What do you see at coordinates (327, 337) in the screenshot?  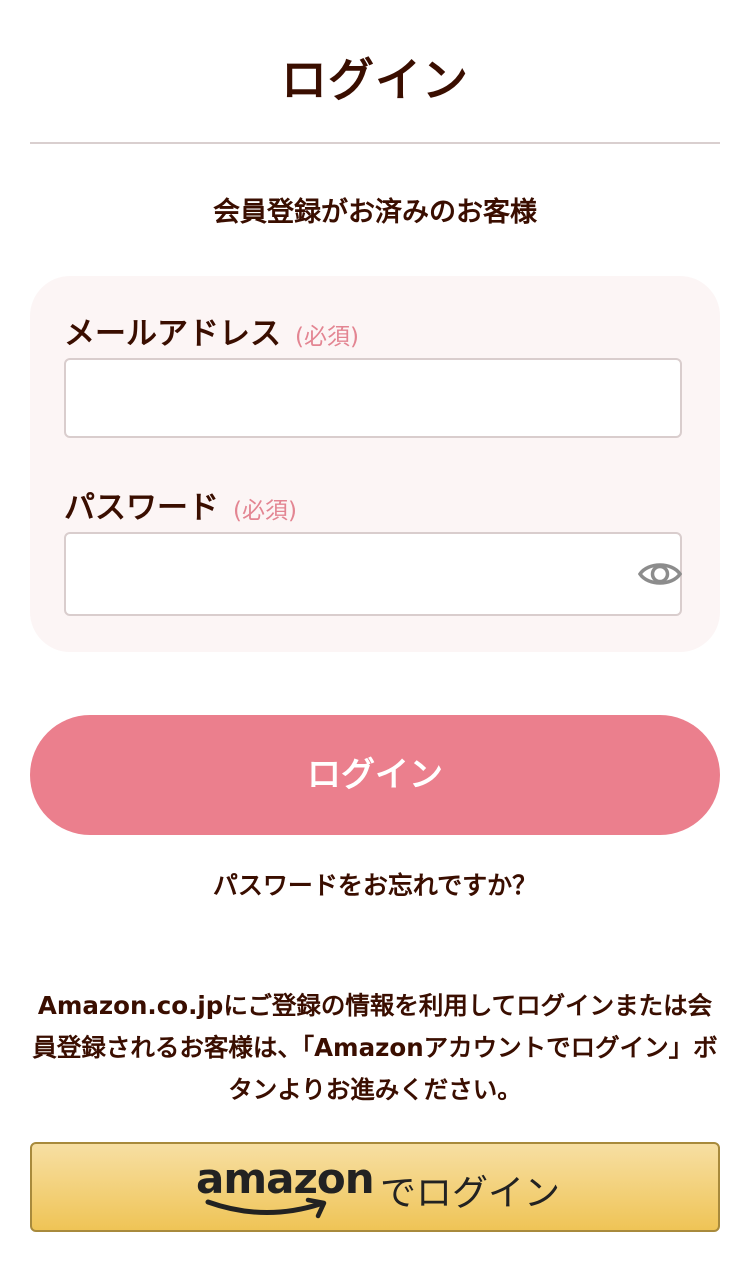 I see `email-required-mark: (必須)` at bounding box center [327, 337].